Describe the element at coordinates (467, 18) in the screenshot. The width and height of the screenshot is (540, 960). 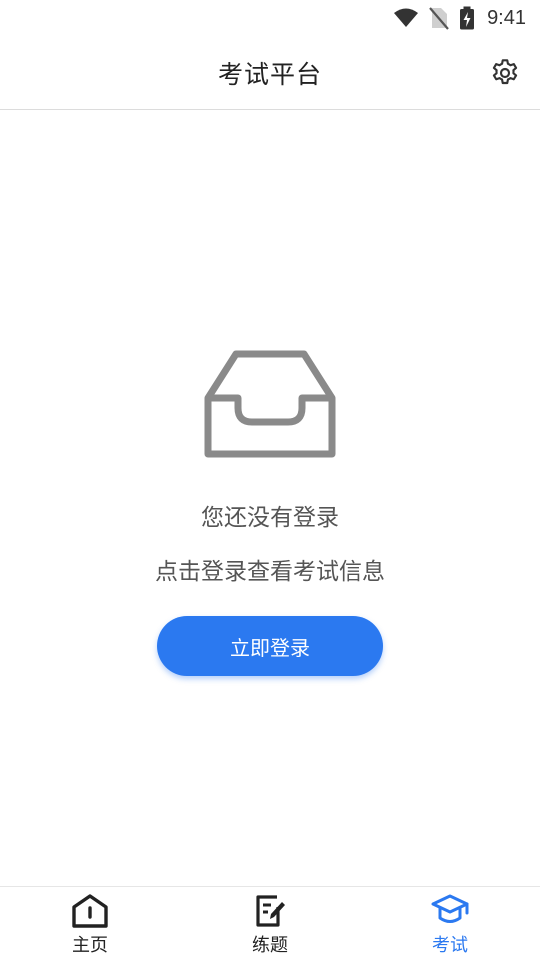
I see `battery-charging-icon` at that location.